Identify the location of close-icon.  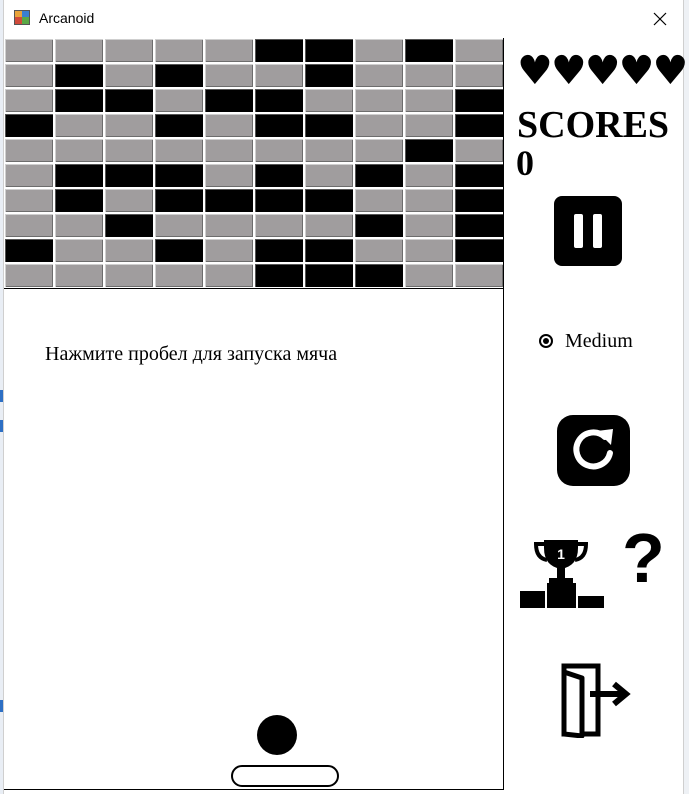
(660, 19).